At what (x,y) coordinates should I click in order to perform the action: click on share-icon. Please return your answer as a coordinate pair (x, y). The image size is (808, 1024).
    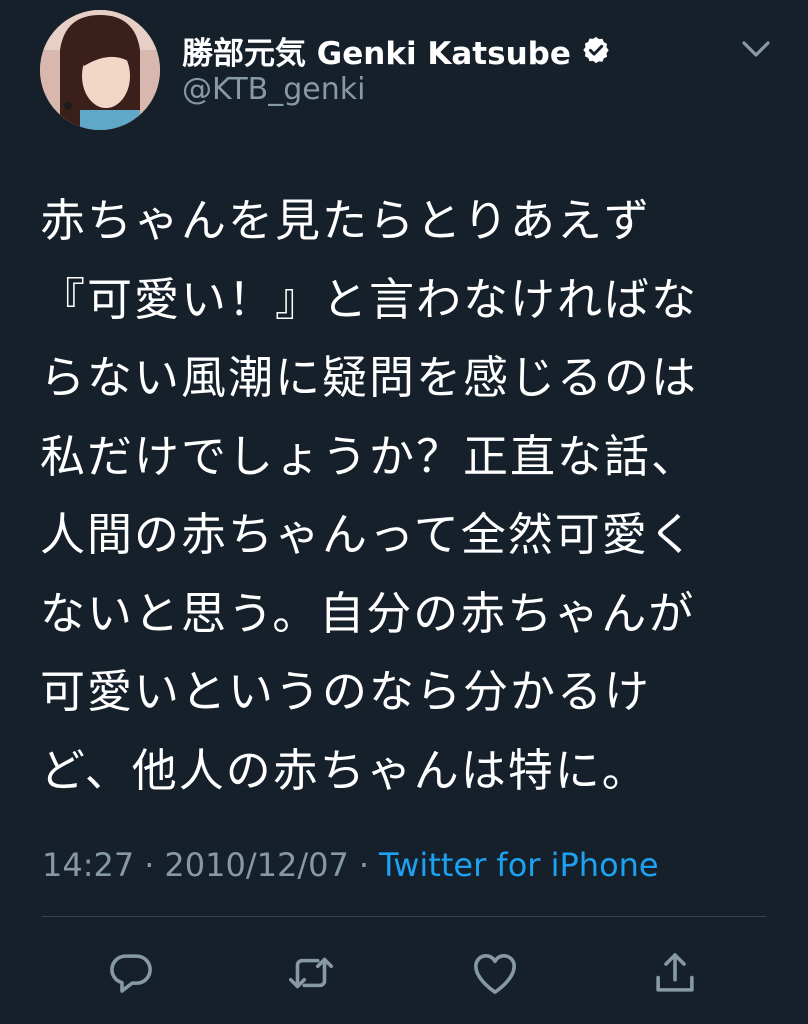
    Looking at the image, I should click on (675, 973).